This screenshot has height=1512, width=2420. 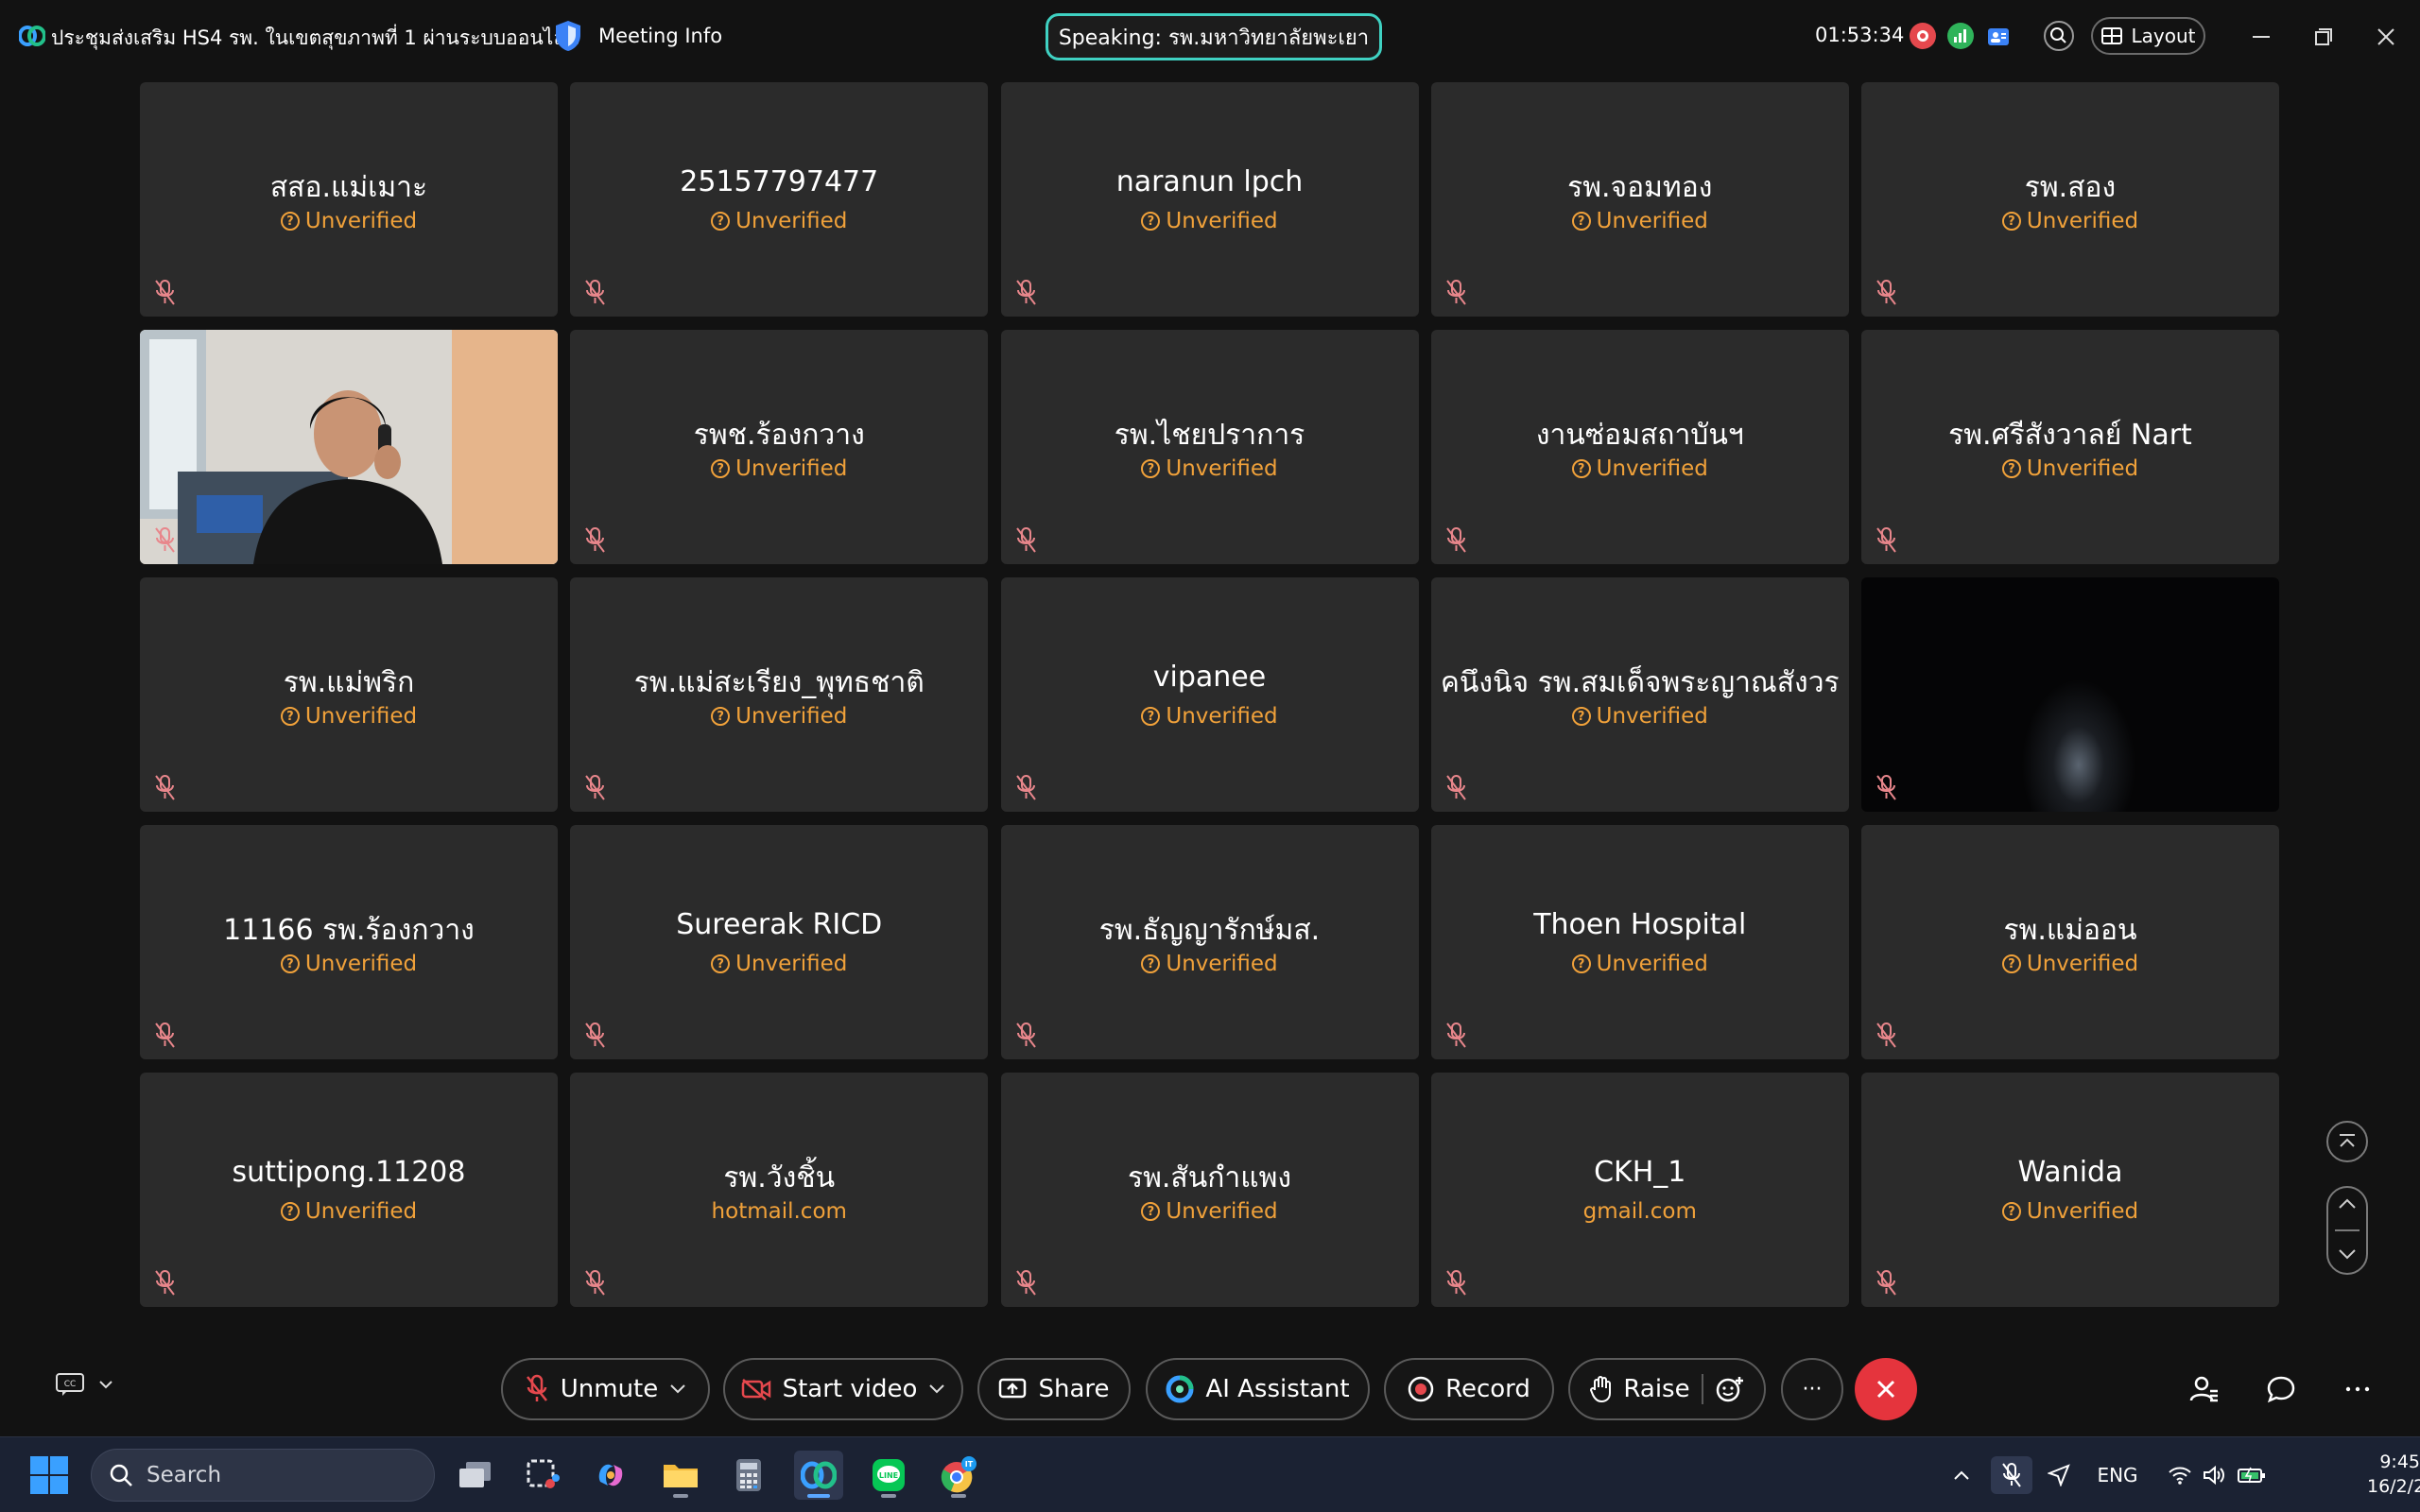 I want to click on participant-tile: งานซ่อมสถาบันฯ? Unverified, so click(x=1639, y=447).